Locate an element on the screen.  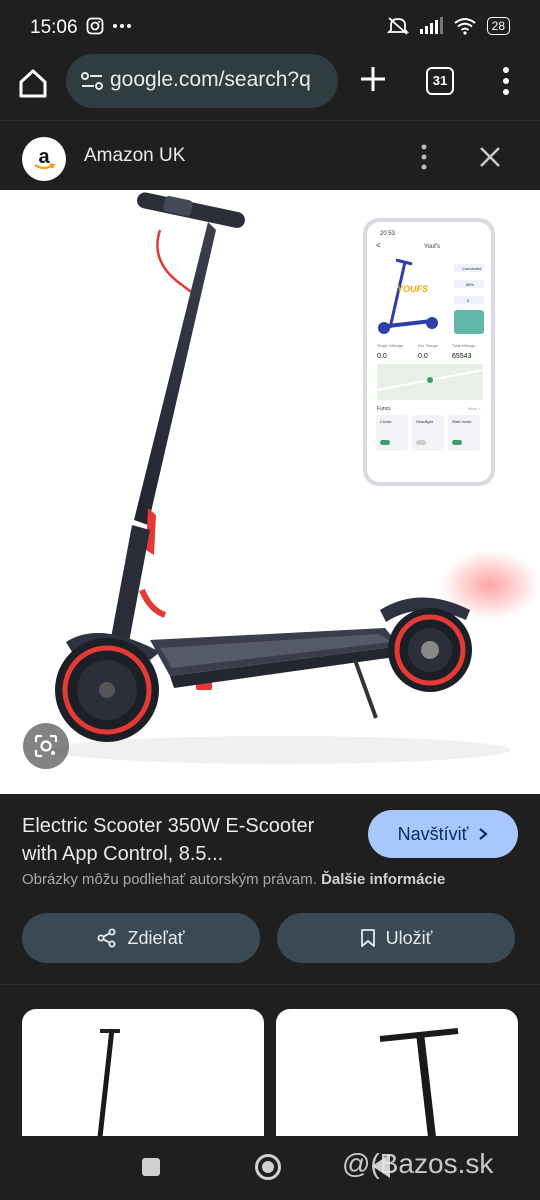
svg-text: 88% is located at coordinates (470, 284).